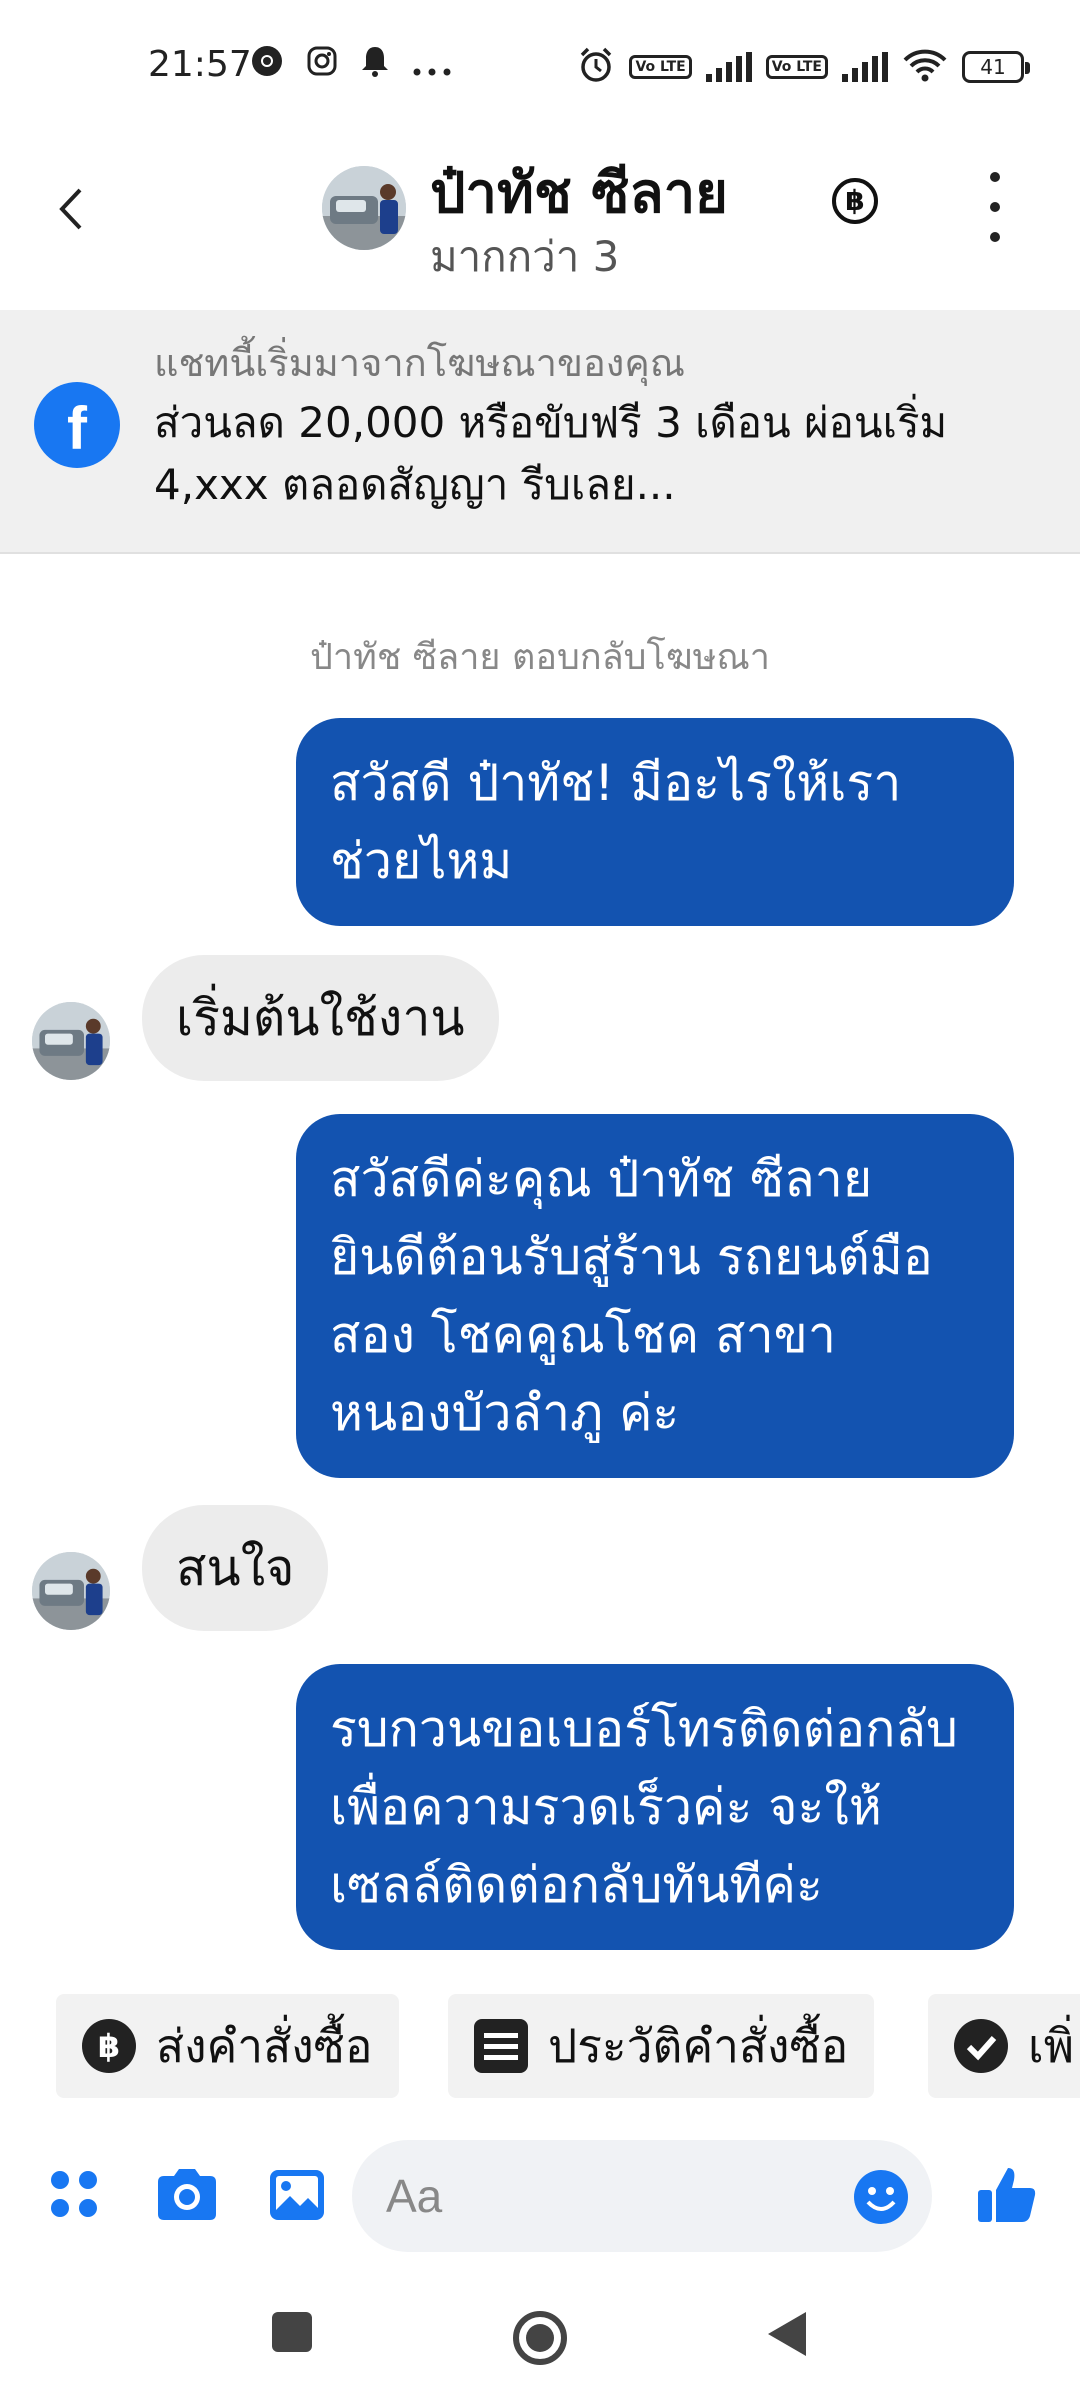 Image resolution: width=1080 pixels, height=2400 pixels. Describe the element at coordinates (981, 2046) in the screenshot. I see `check-circle-icon` at that location.